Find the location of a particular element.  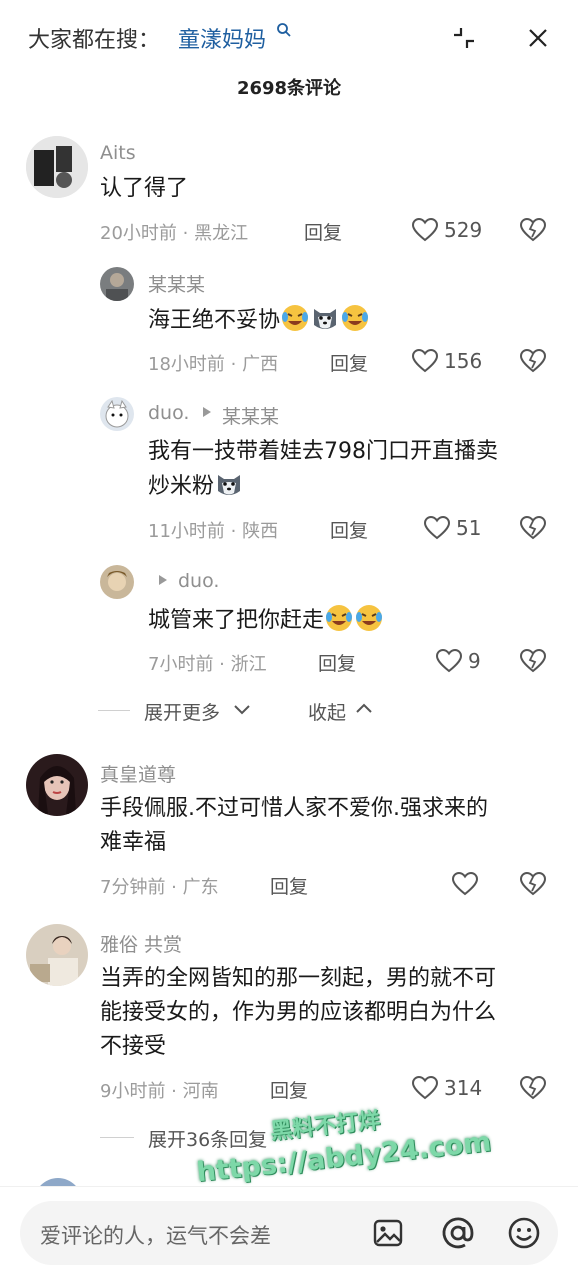

search-icon is located at coordinates (284, 30).